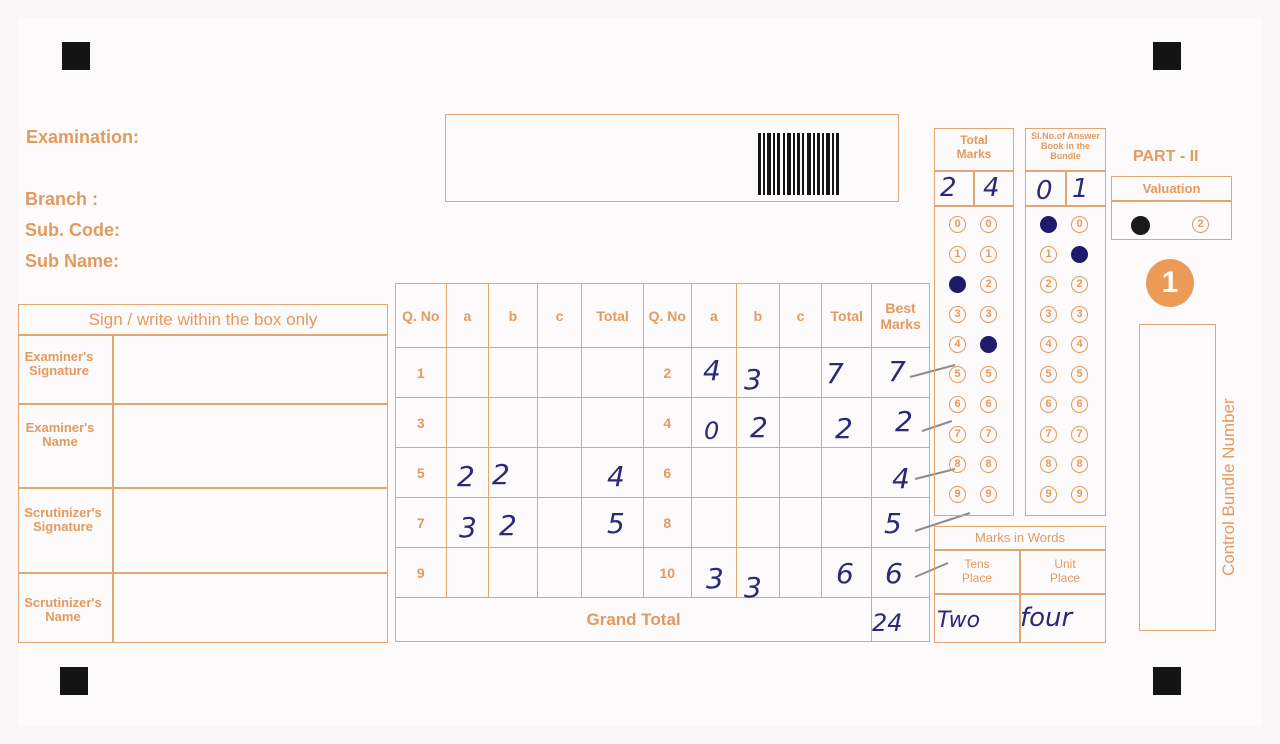 The width and height of the screenshot is (1280, 744). I want to click on sign-box-column-divider, so click(113, 488).